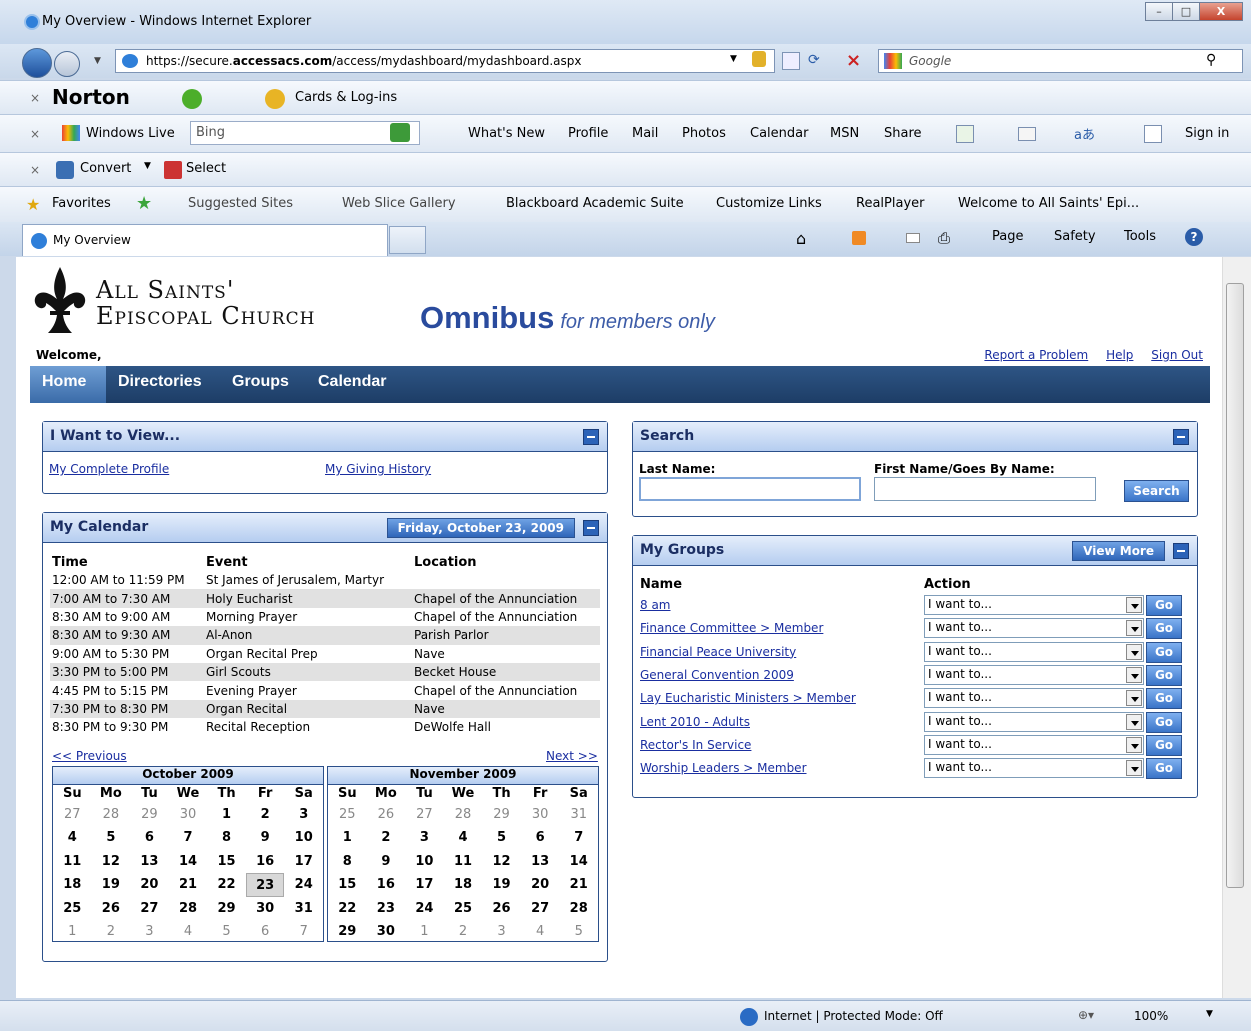 The image size is (1251, 1031). What do you see at coordinates (501, 861) in the screenshot?
I see `calendar-day: 12` at bounding box center [501, 861].